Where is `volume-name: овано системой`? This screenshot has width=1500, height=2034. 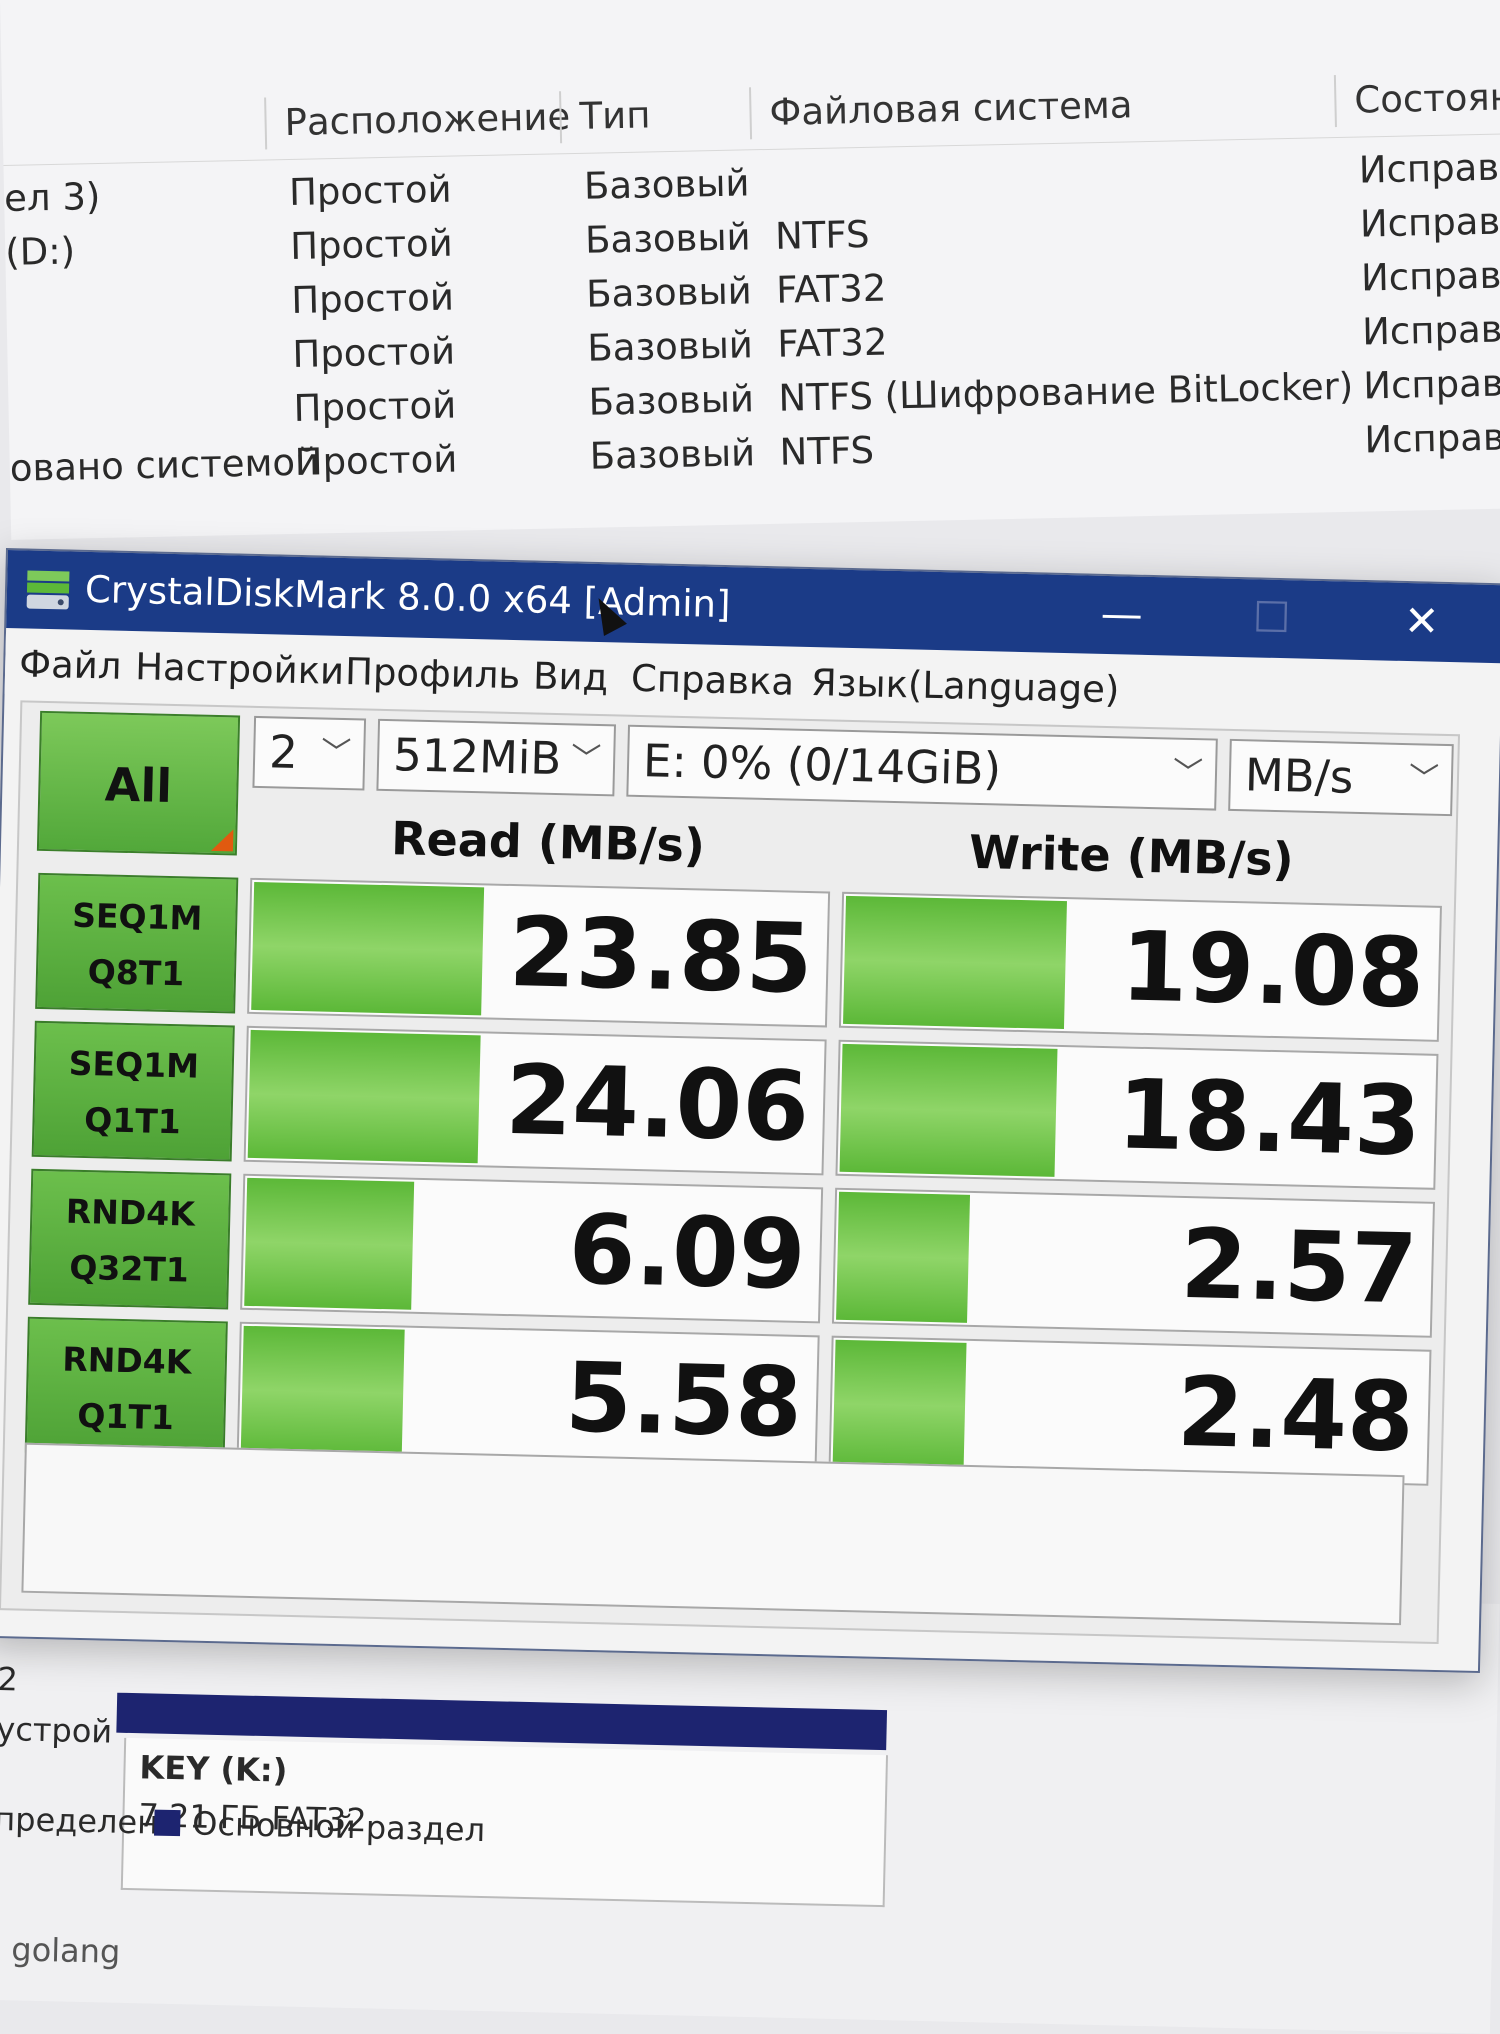 volume-name: овано системой is located at coordinates (164, 465).